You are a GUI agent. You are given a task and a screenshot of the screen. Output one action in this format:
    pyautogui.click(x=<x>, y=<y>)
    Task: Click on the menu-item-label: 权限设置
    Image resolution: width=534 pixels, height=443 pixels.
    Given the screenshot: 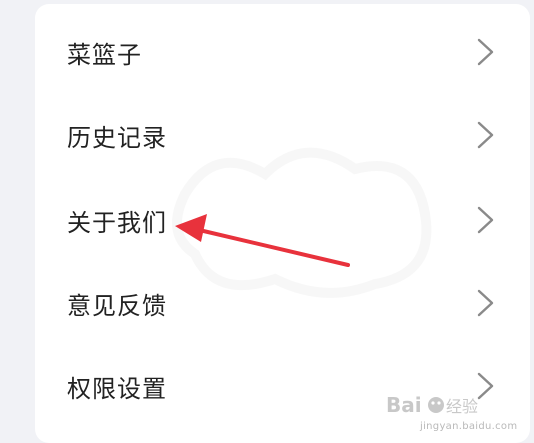 What is the action you would take?
    pyautogui.click(x=117, y=388)
    